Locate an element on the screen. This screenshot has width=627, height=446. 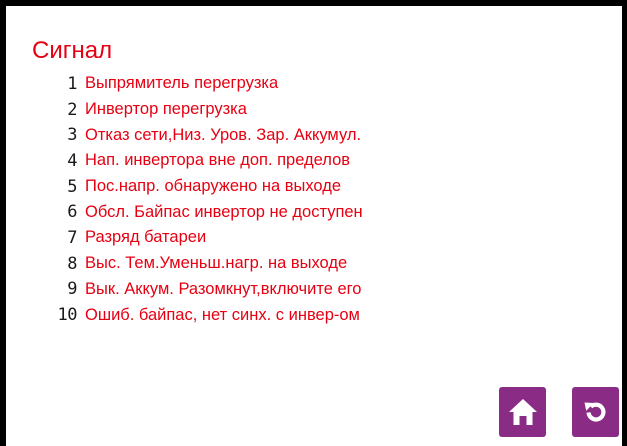
alarm-item: 1 Выпрямитель перегрузка is located at coordinates (204, 84).